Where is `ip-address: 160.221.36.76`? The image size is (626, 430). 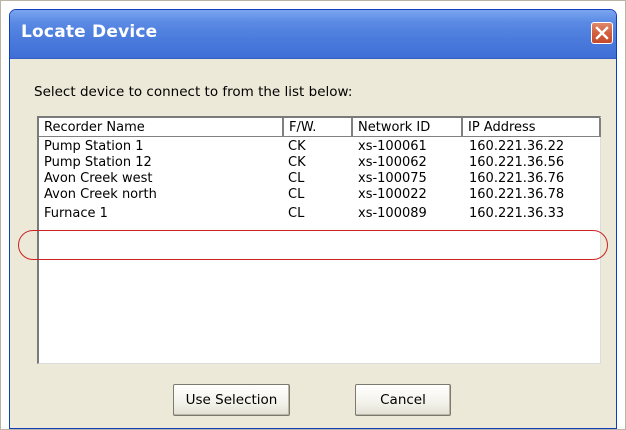 ip-address: 160.221.36.76 is located at coordinates (517, 178).